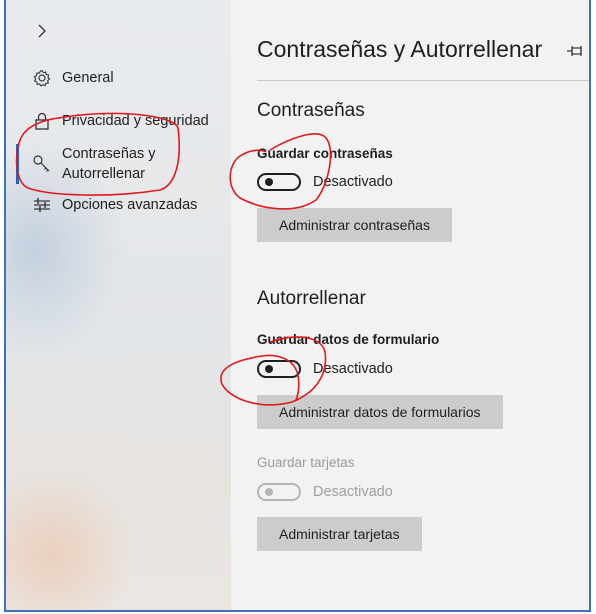 This screenshot has height=614, width=596. Describe the element at coordinates (311, 110) in the screenshot. I see `section-heading-passwords: Contraseñas` at that location.